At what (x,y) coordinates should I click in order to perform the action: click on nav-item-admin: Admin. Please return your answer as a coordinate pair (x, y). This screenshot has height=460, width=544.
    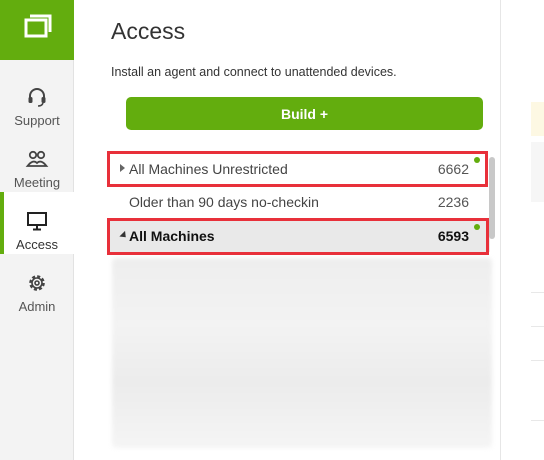
    Looking at the image, I should click on (37, 285).